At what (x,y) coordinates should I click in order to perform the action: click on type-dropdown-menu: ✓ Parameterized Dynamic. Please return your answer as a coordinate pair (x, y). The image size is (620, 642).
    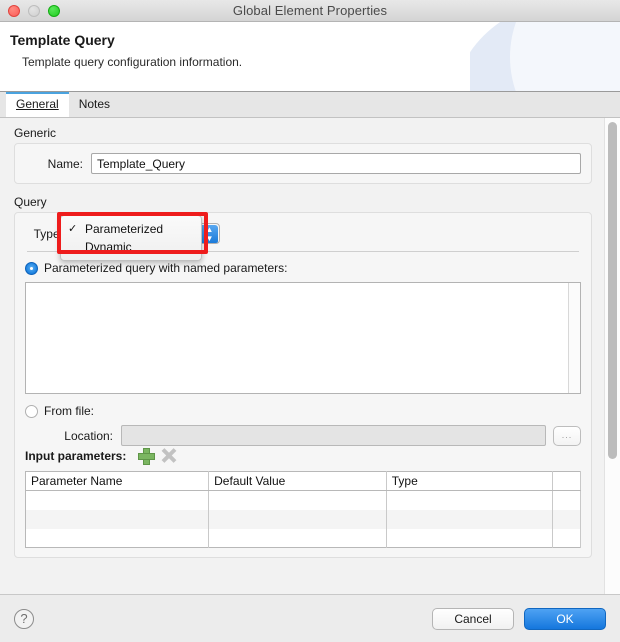
    Looking at the image, I should click on (131, 238).